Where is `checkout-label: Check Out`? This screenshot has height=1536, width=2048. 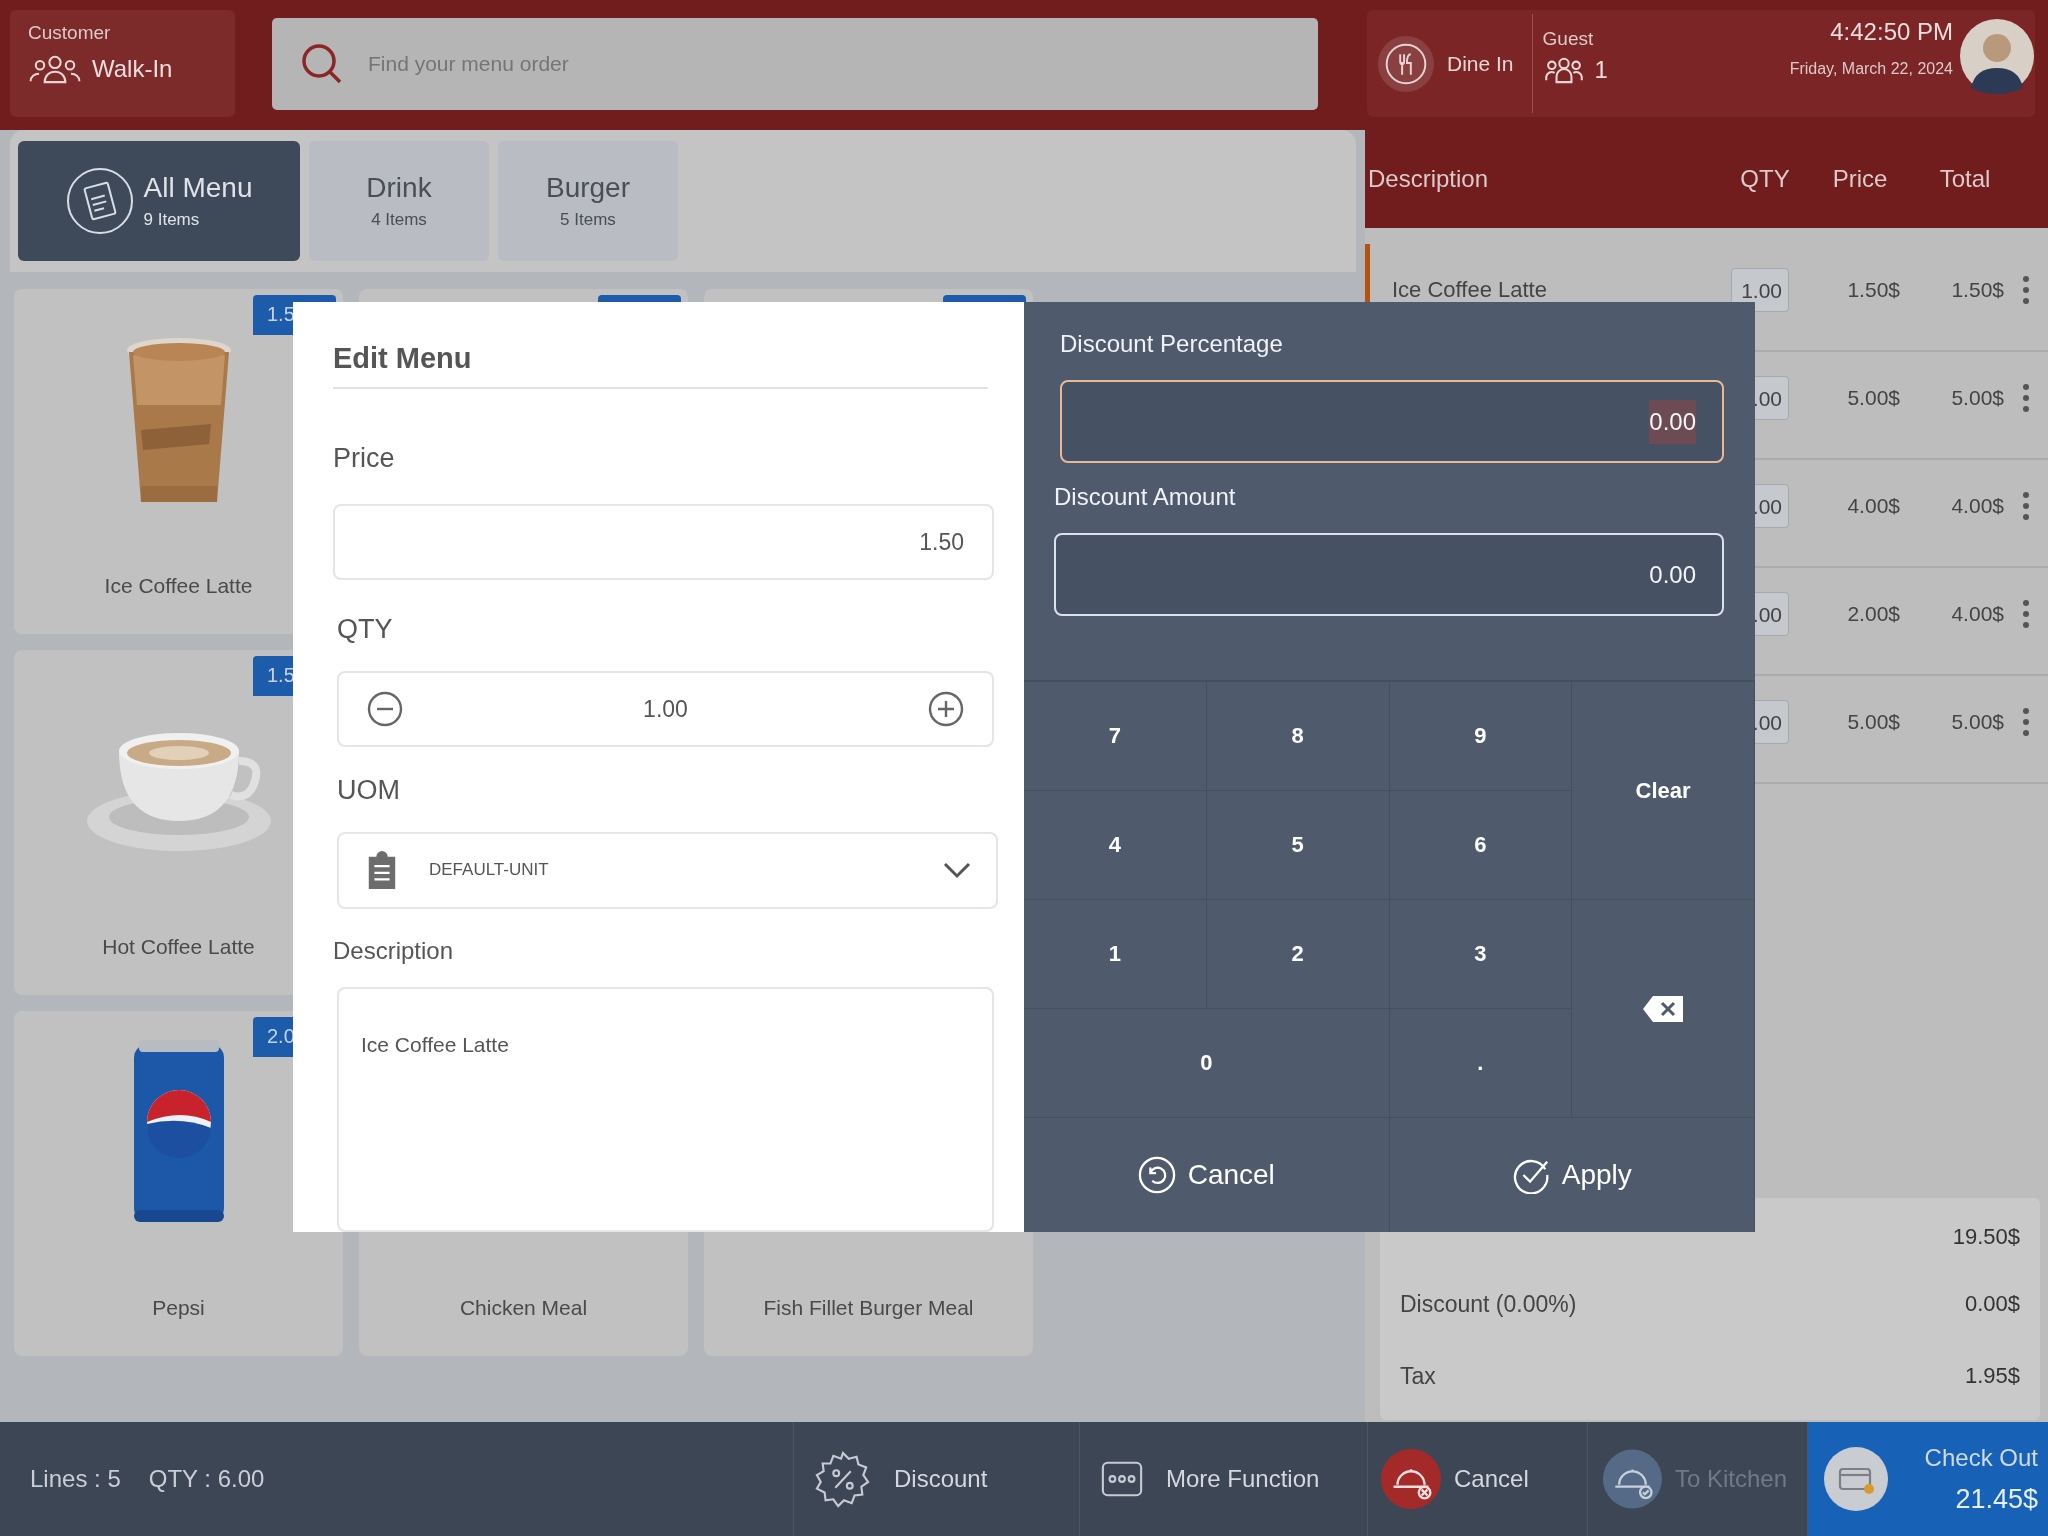 checkout-label: Check Out is located at coordinates (1981, 1457).